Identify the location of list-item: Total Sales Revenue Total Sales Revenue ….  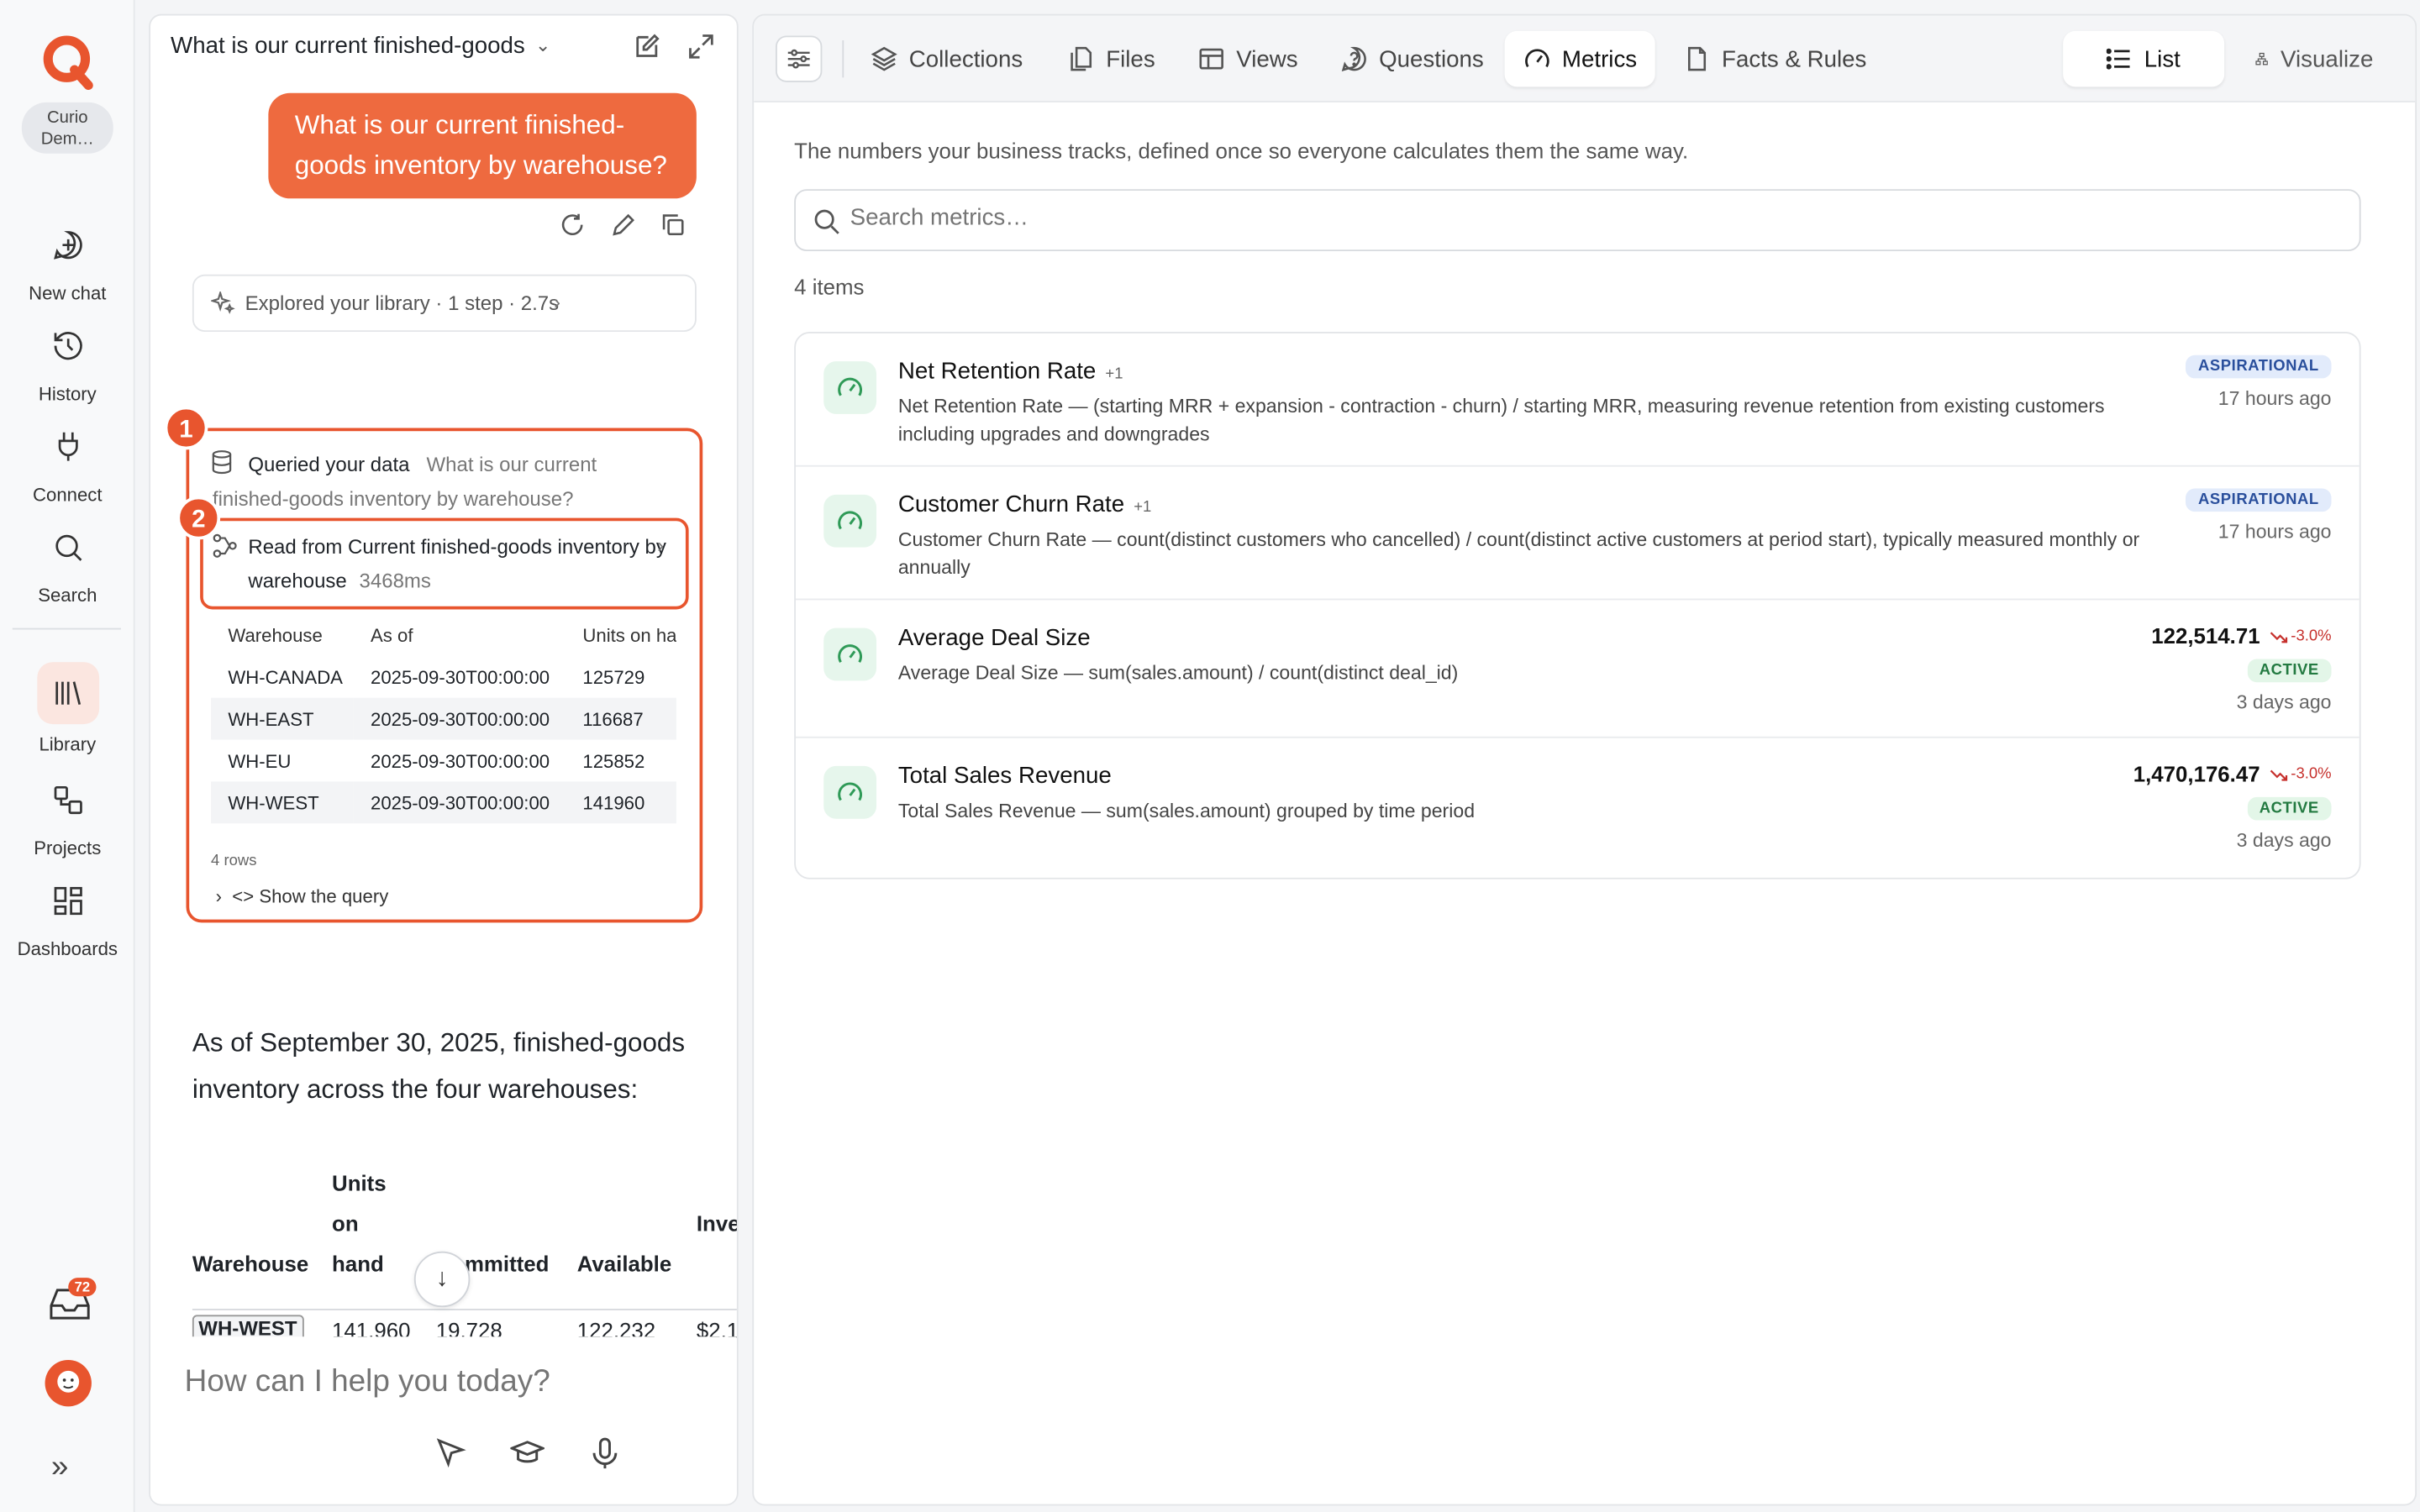
(1578, 808).